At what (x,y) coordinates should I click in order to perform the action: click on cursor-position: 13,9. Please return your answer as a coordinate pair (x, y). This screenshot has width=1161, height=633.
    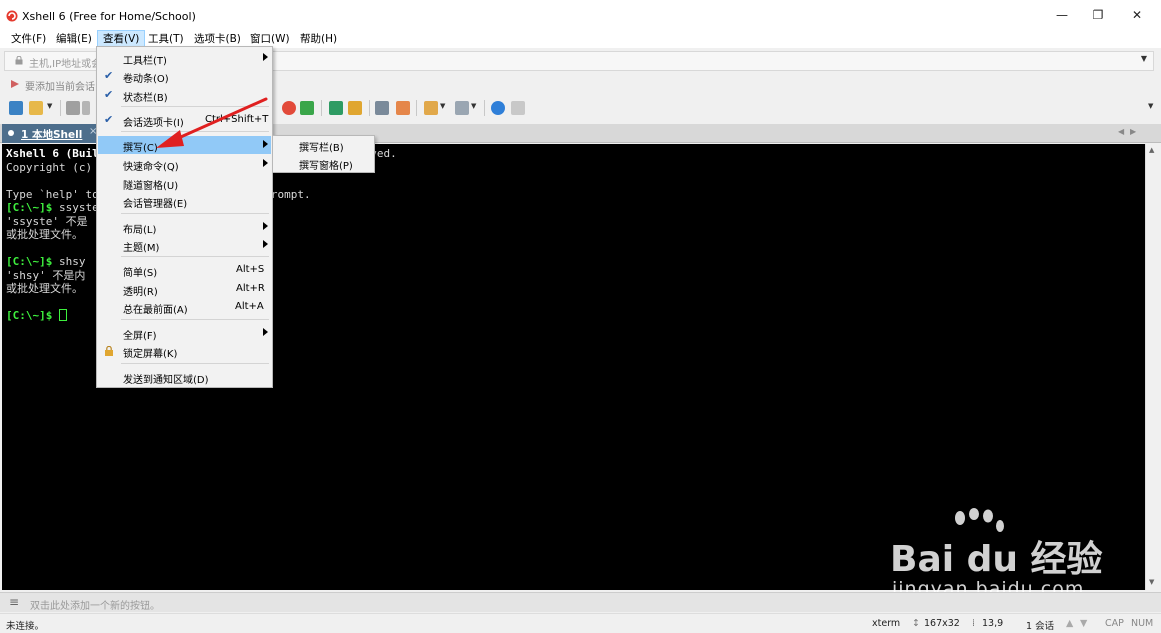
    Looking at the image, I should click on (993, 623).